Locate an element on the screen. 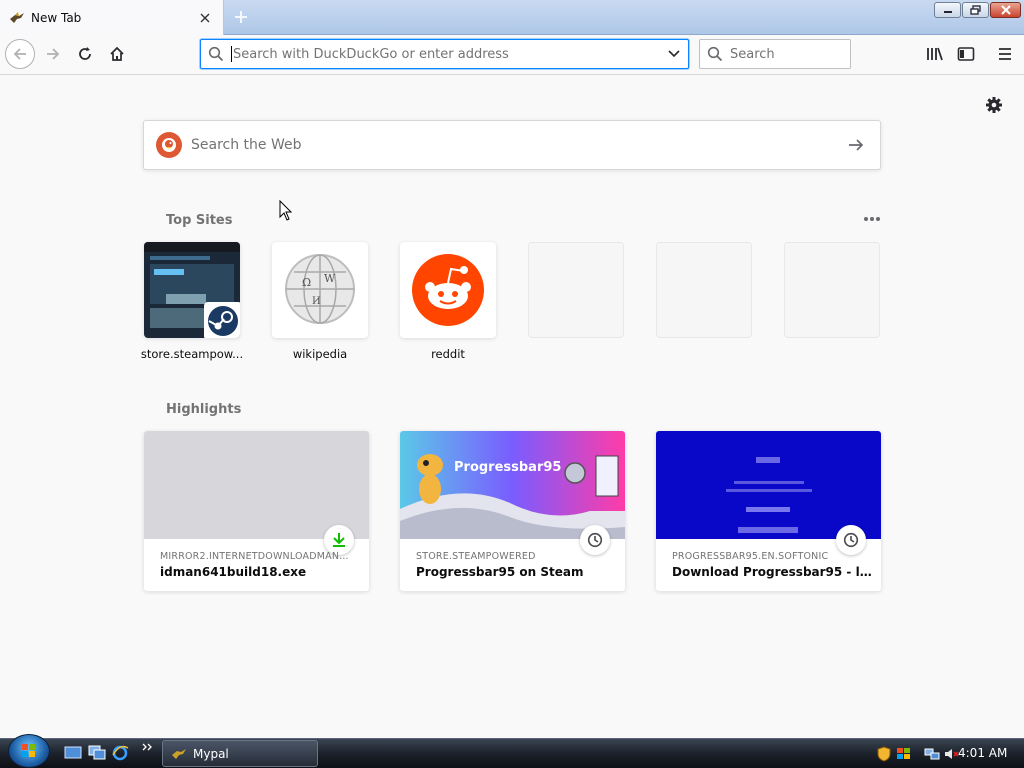  close-icon is located at coordinates (205, 18).